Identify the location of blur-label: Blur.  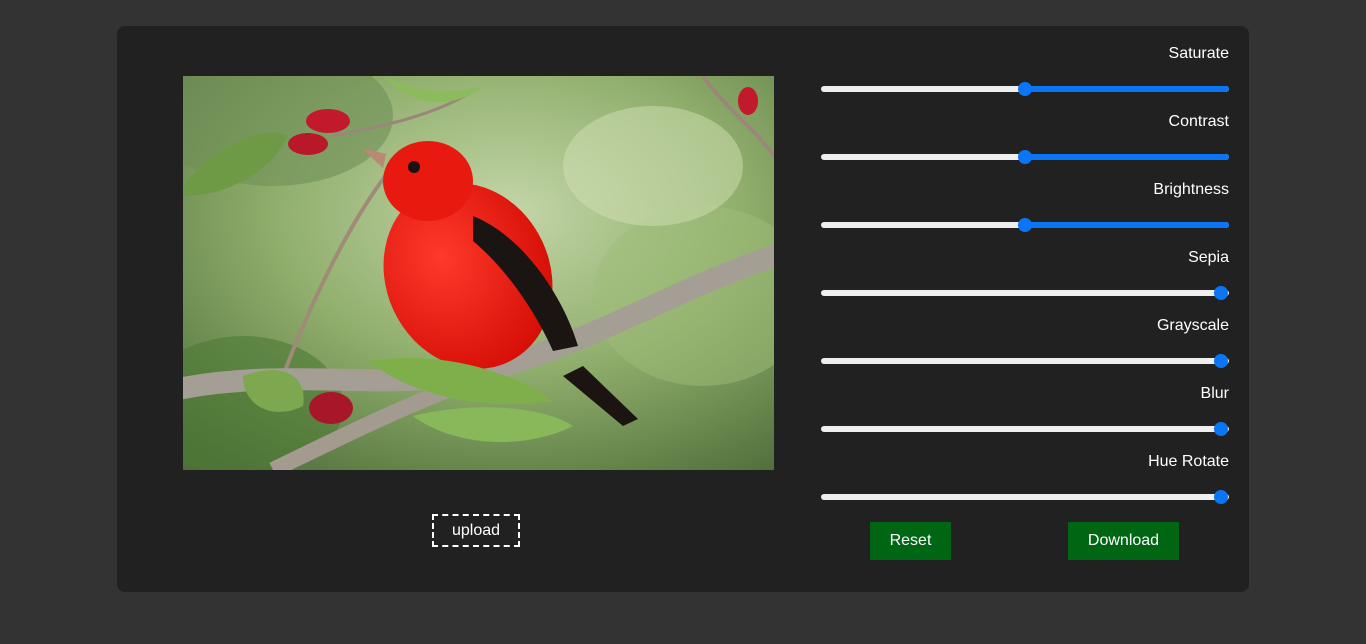
(1214, 393).